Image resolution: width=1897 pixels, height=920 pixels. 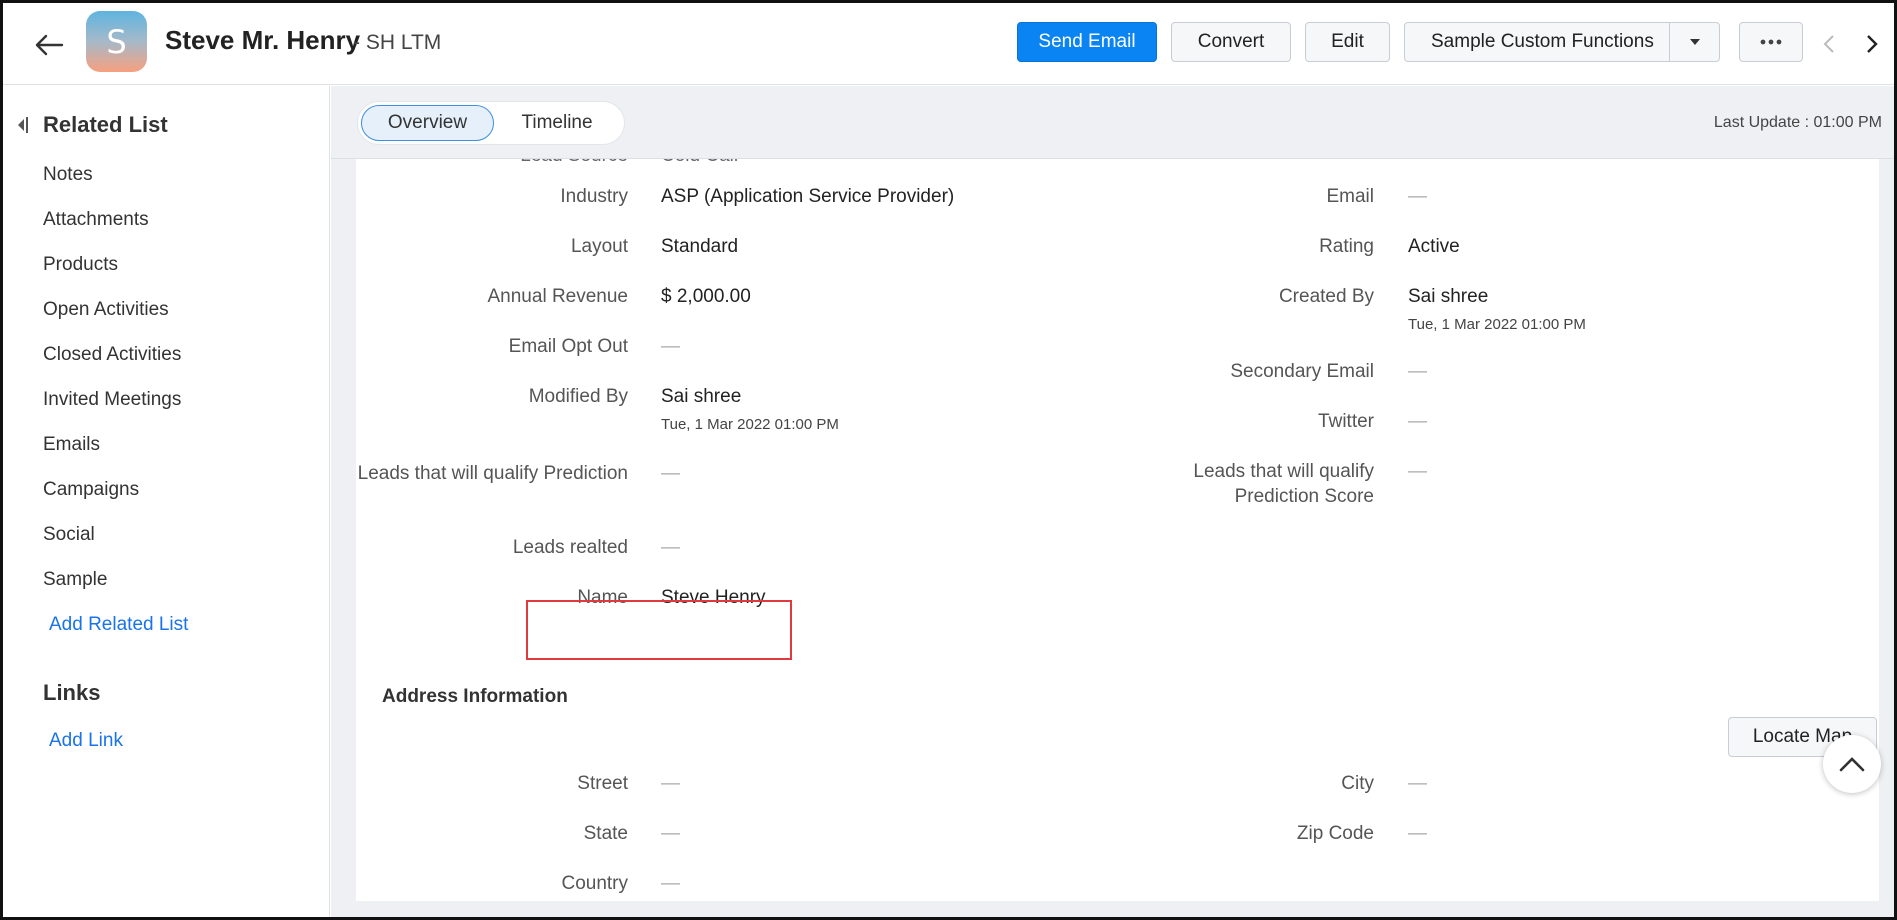 I want to click on collapse-sidebar-icon, so click(x=22, y=125).